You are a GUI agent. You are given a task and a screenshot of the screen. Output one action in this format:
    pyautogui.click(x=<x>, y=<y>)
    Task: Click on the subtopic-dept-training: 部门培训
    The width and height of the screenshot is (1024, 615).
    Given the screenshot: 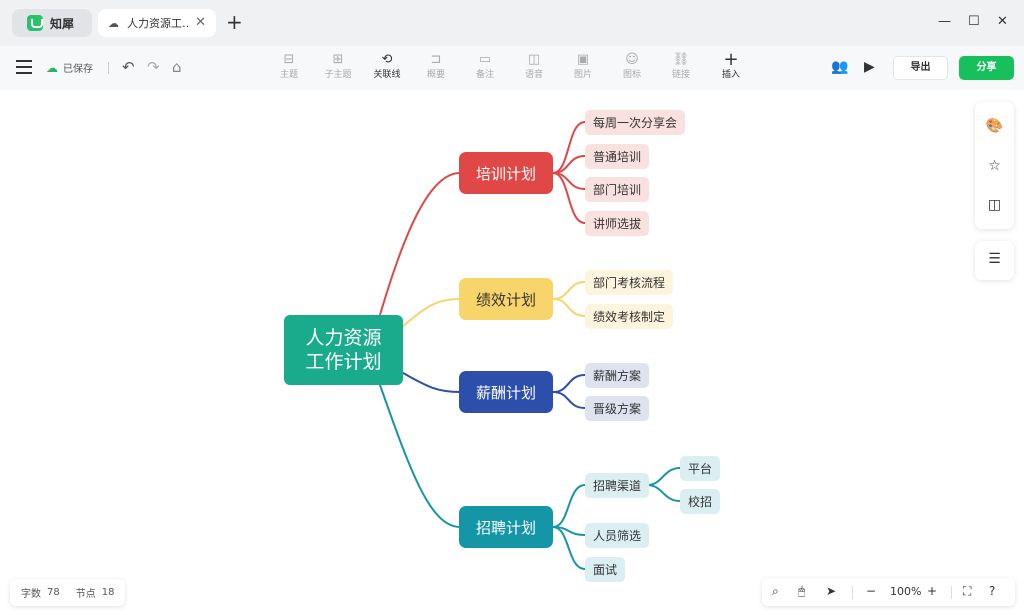 What is the action you would take?
    pyautogui.click(x=617, y=189)
    